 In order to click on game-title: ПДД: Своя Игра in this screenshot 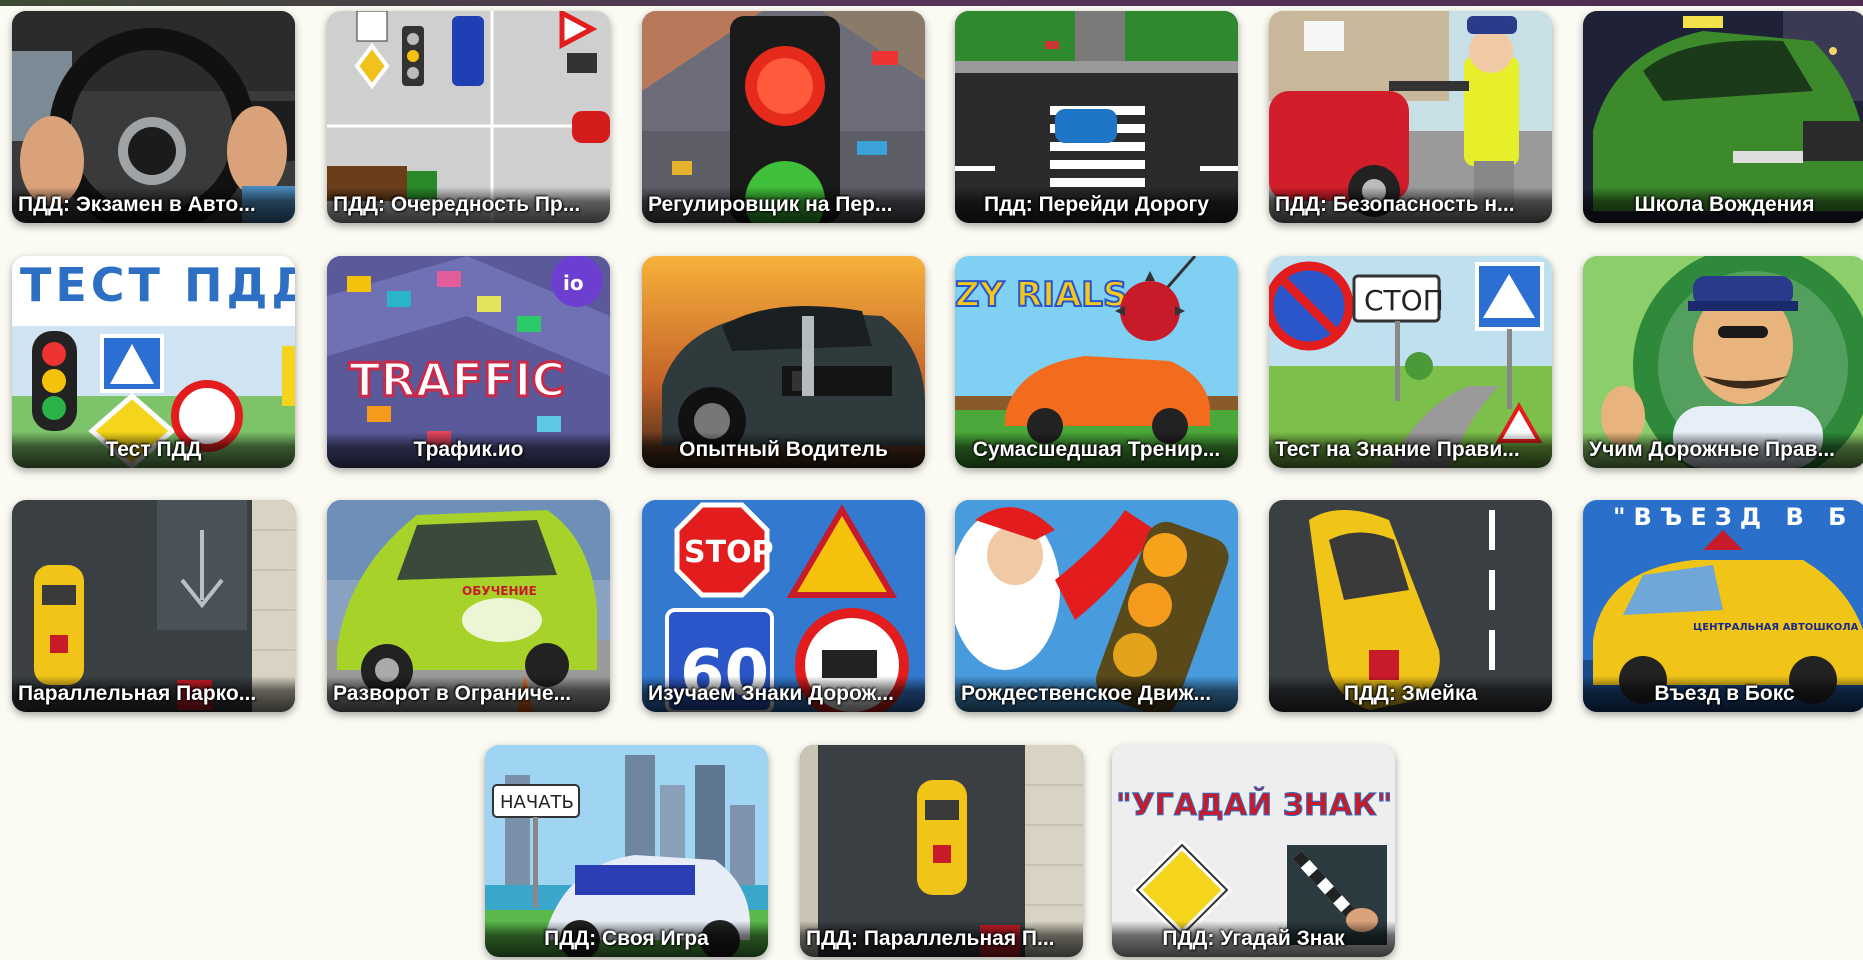, I will do `click(626, 939)`.